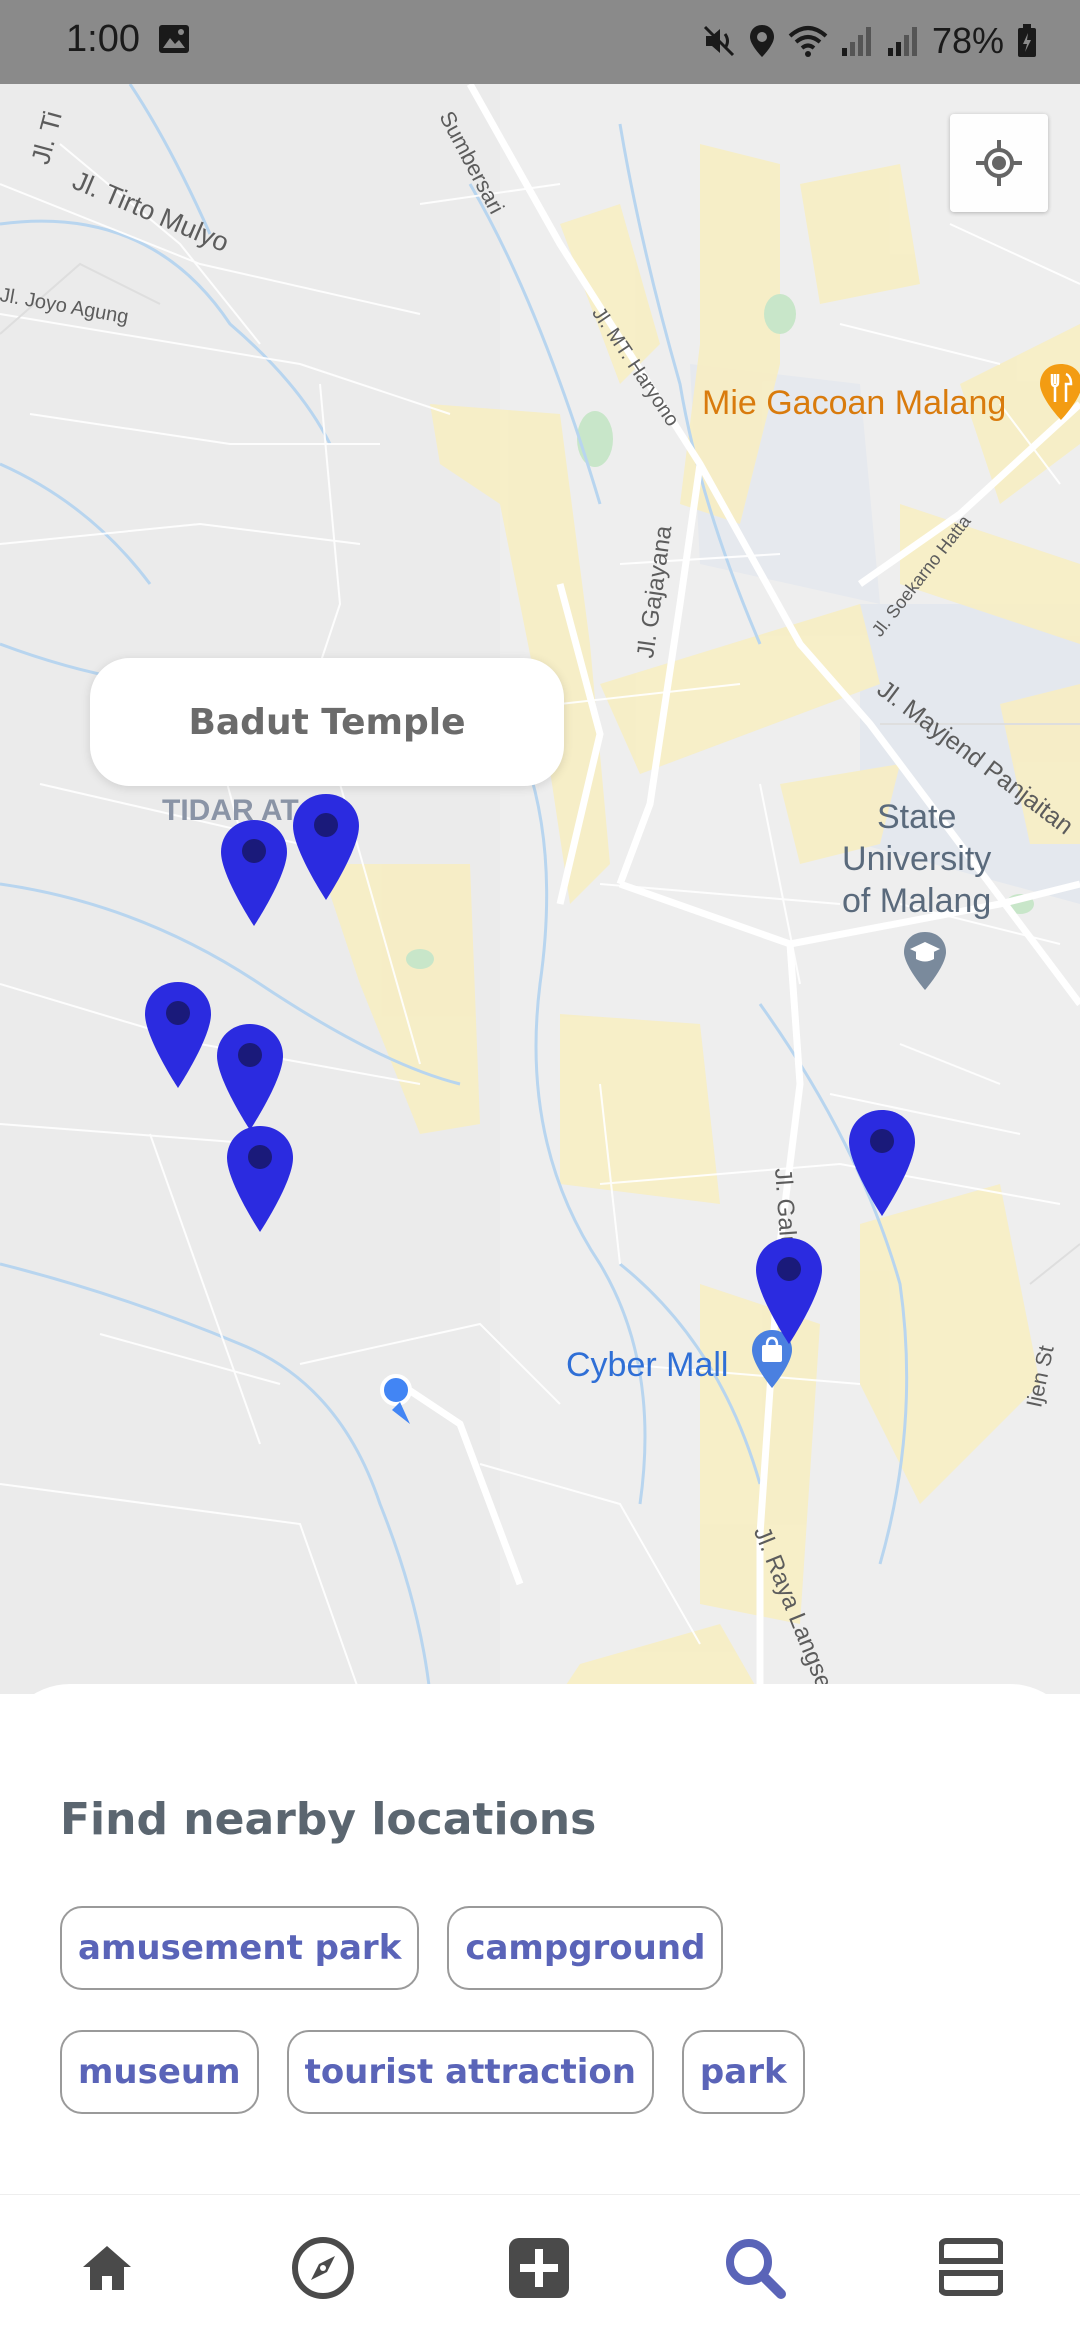  What do you see at coordinates (761, 41) in the screenshot?
I see `location-icon` at bounding box center [761, 41].